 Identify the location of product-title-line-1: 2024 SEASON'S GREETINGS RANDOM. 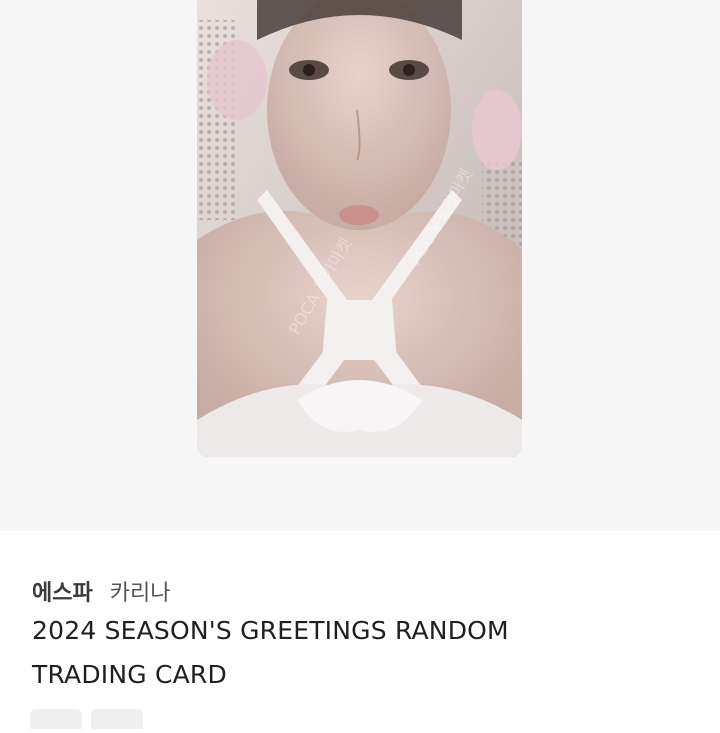
(270, 630).